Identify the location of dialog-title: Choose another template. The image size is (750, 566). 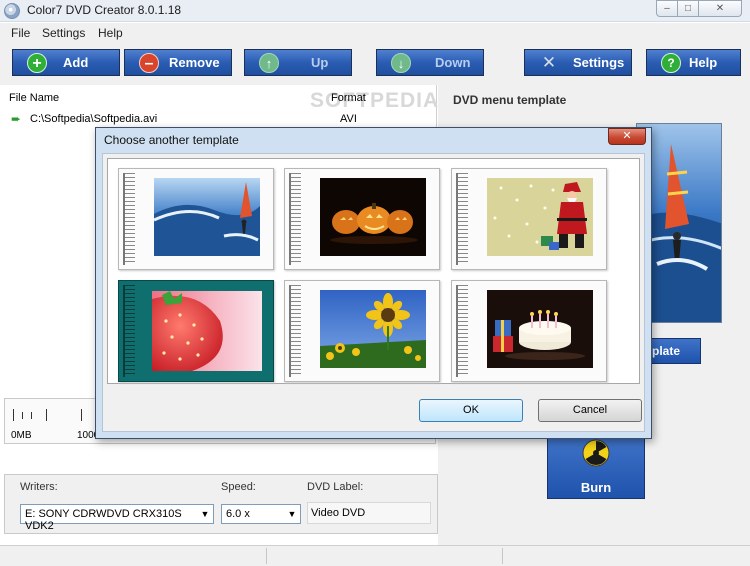
(171, 140).